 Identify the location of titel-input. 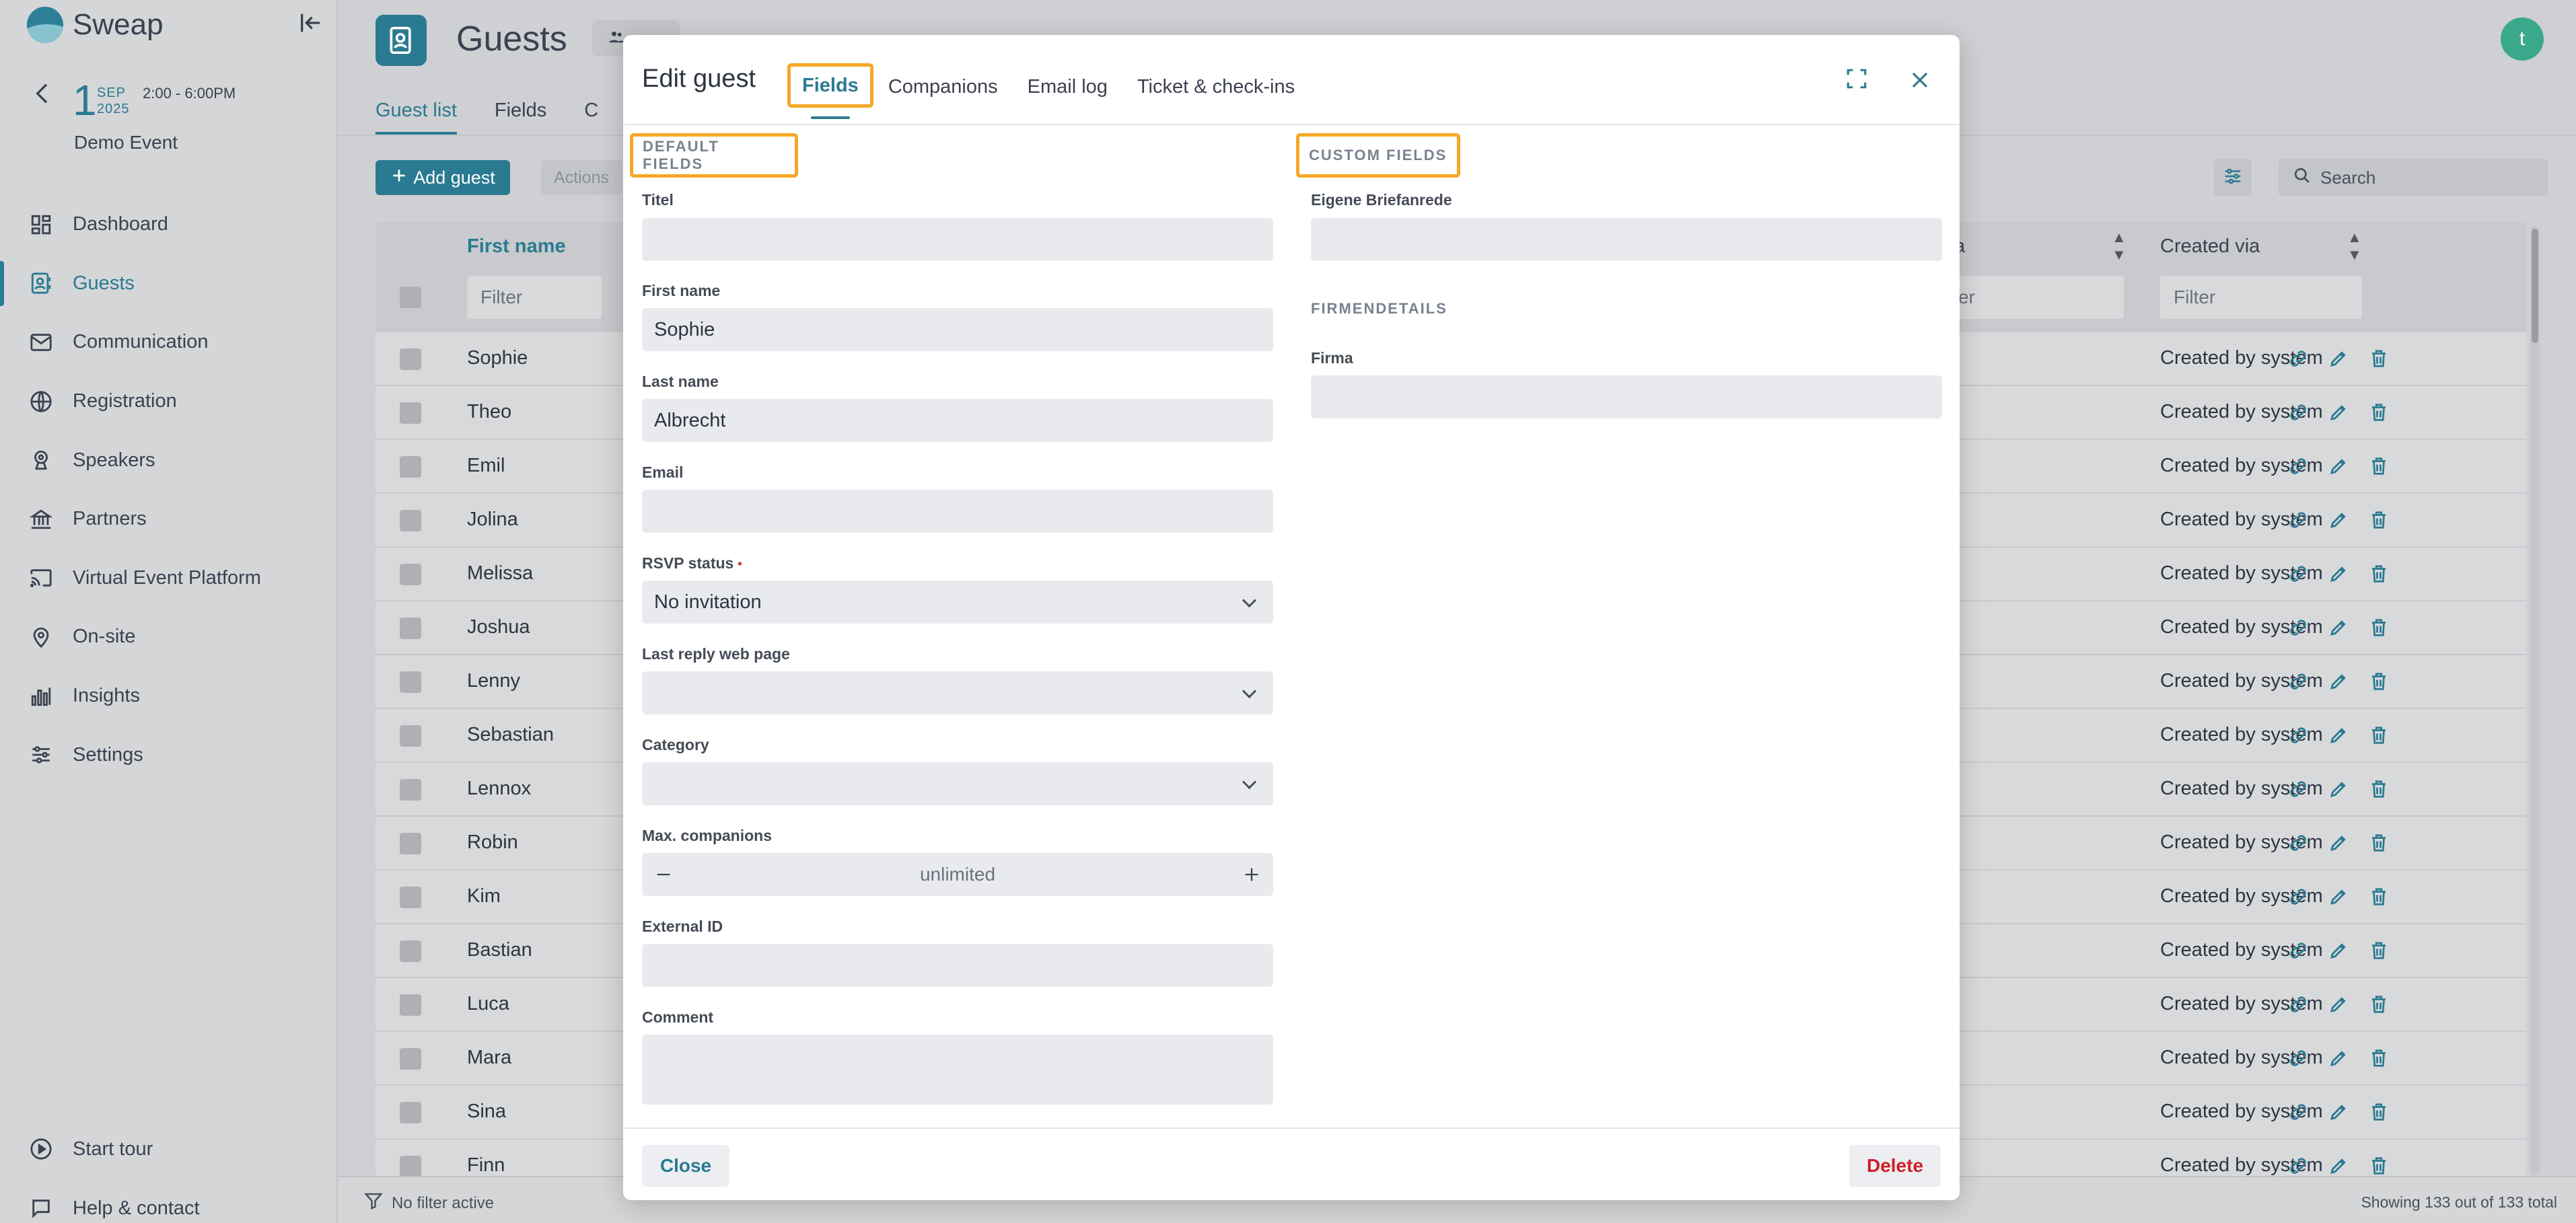
(957, 240).